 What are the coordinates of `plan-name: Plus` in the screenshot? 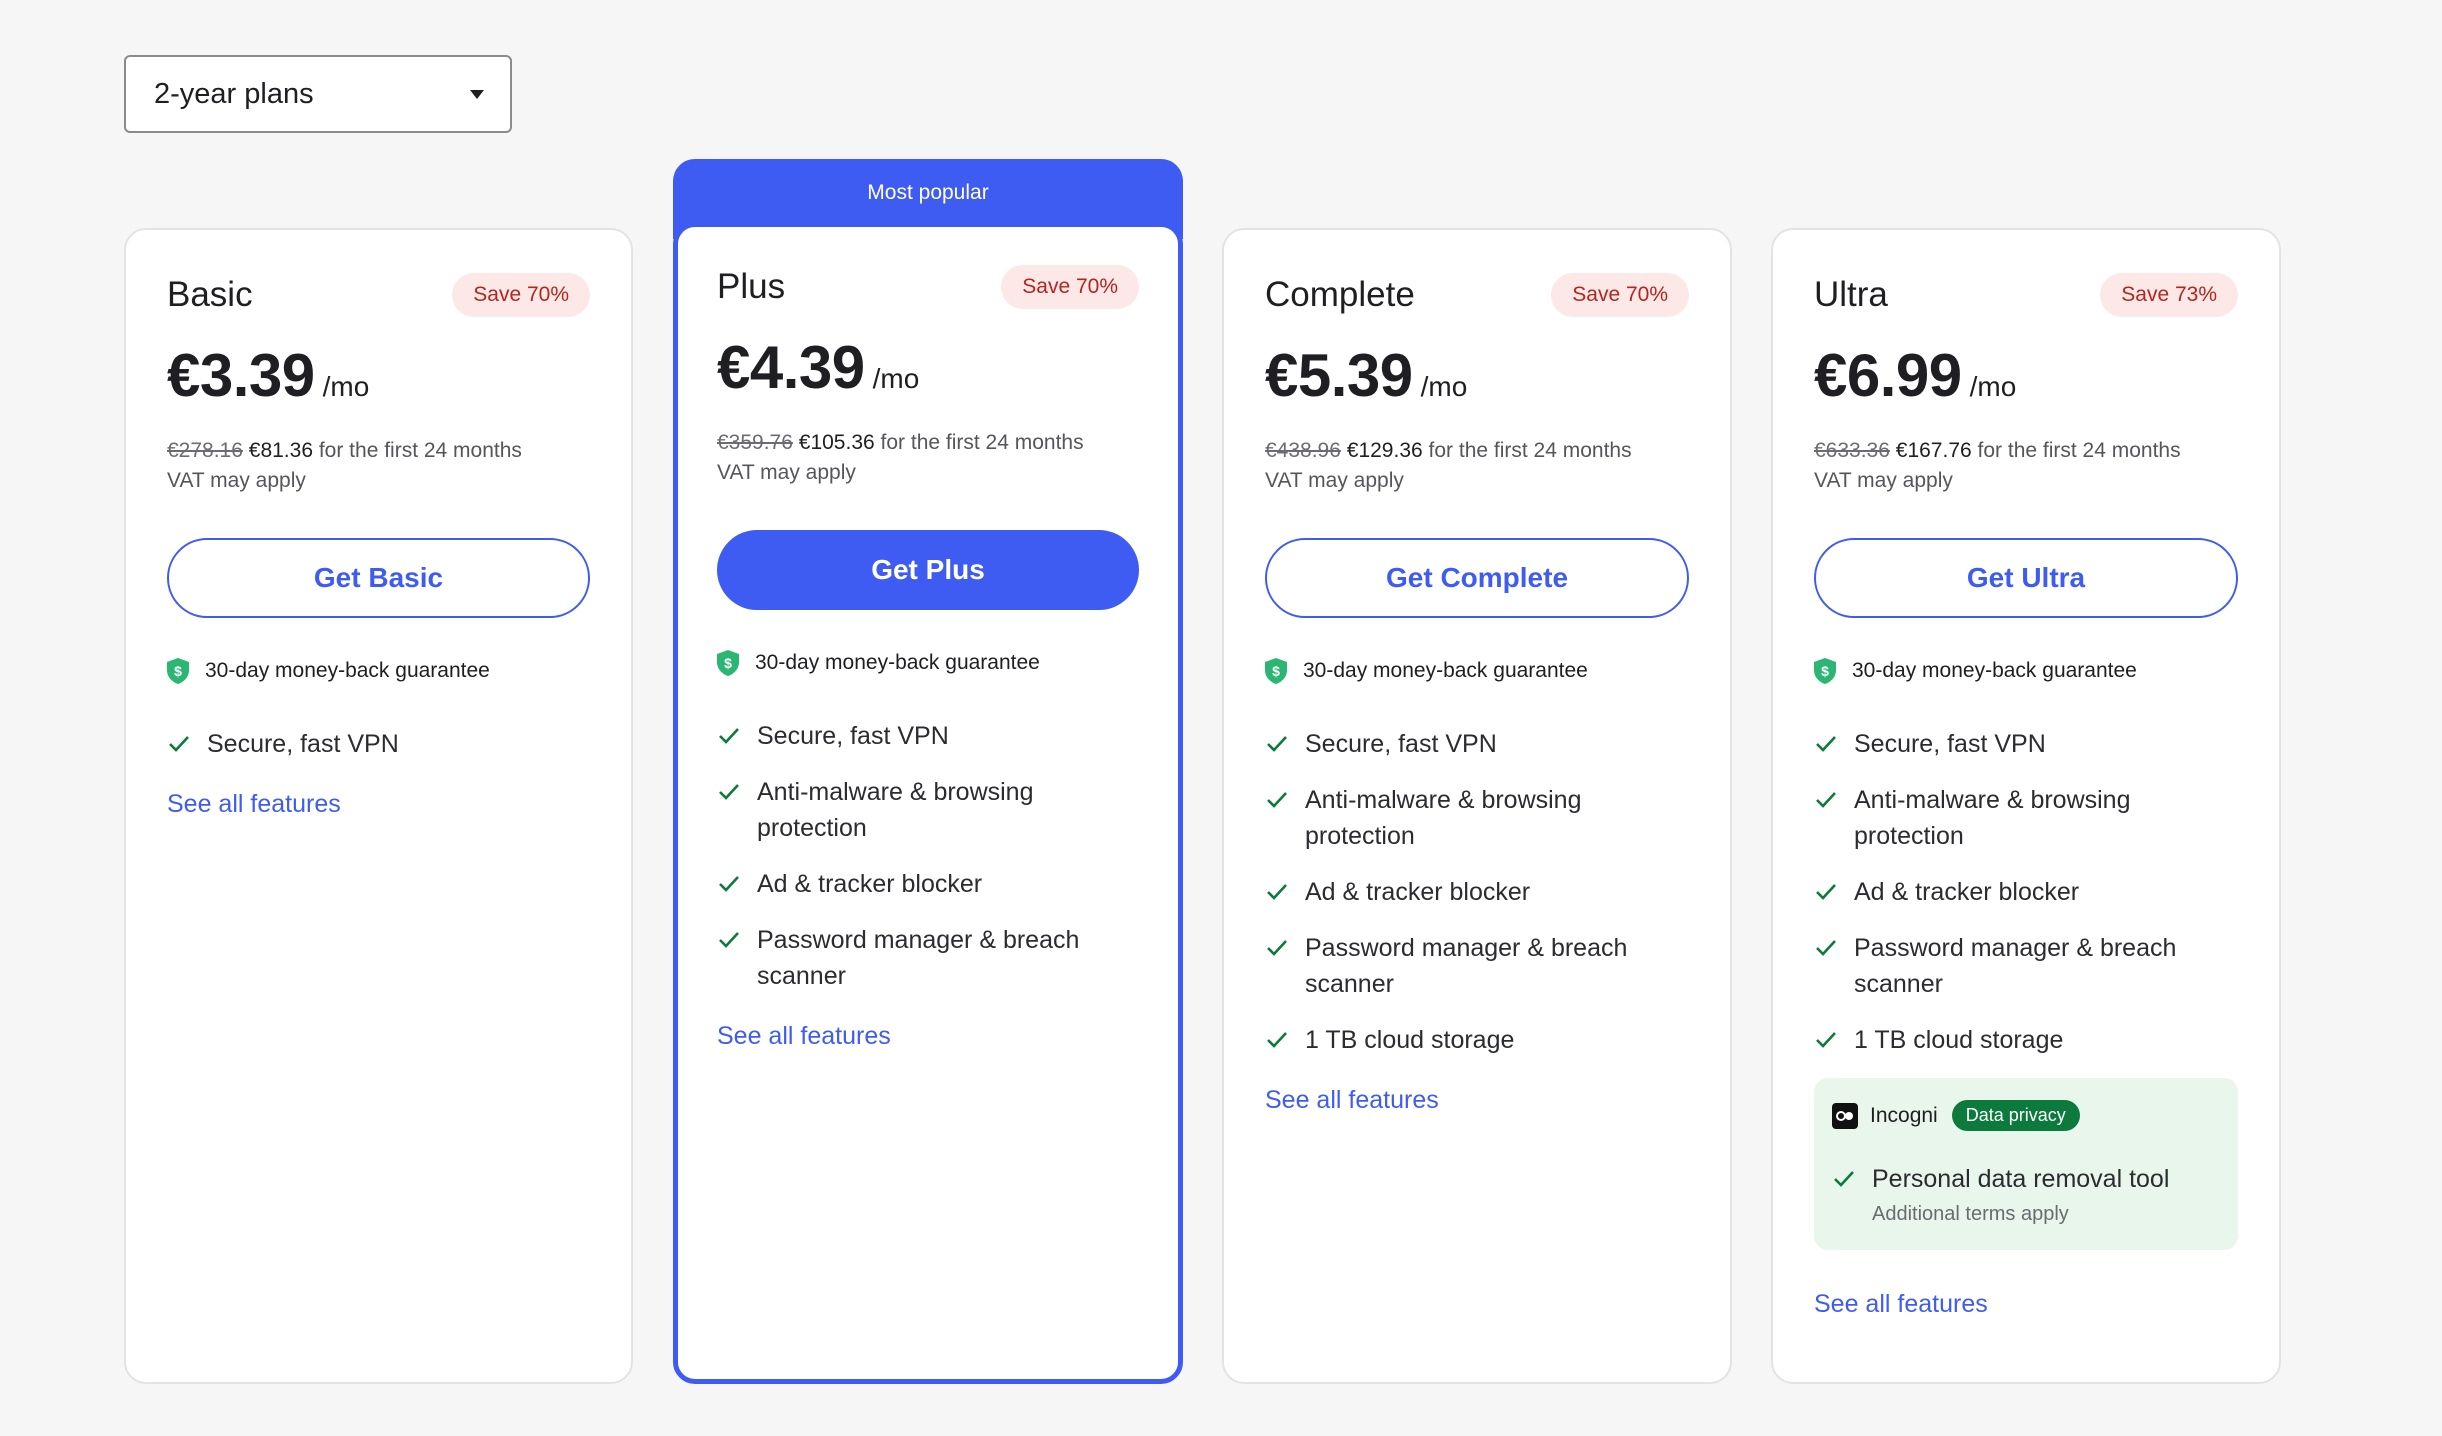 It's located at (751, 286).